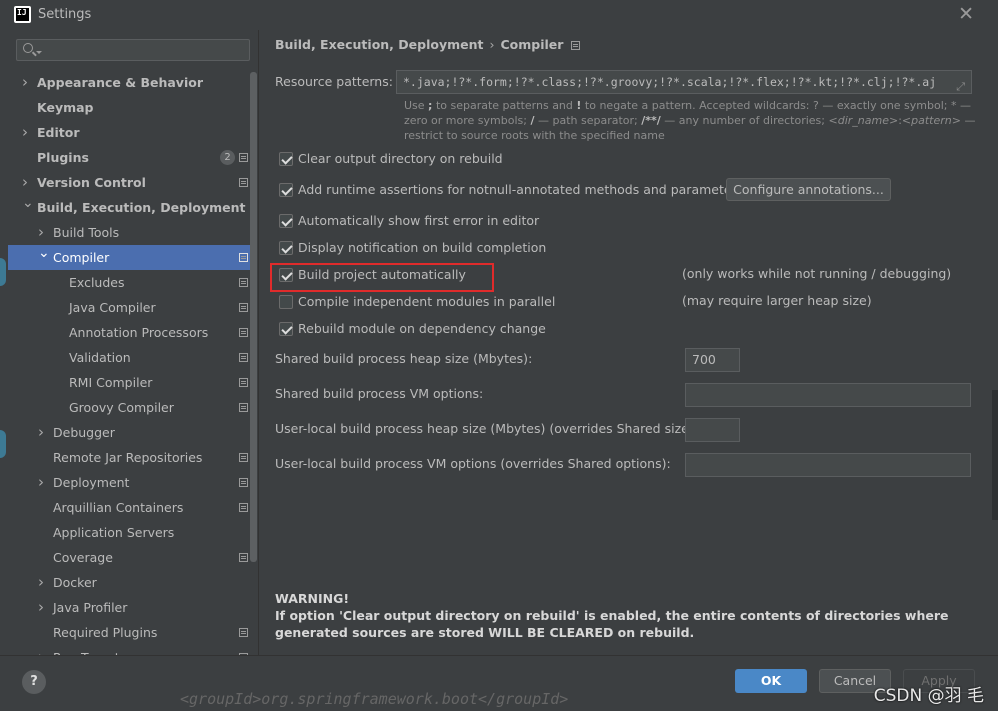 This screenshot has width=998, height=711. Describe the element at coordinates (129, 432) in the screenshot. I see `sidebar-item-debugger: › Debugger` at that location.